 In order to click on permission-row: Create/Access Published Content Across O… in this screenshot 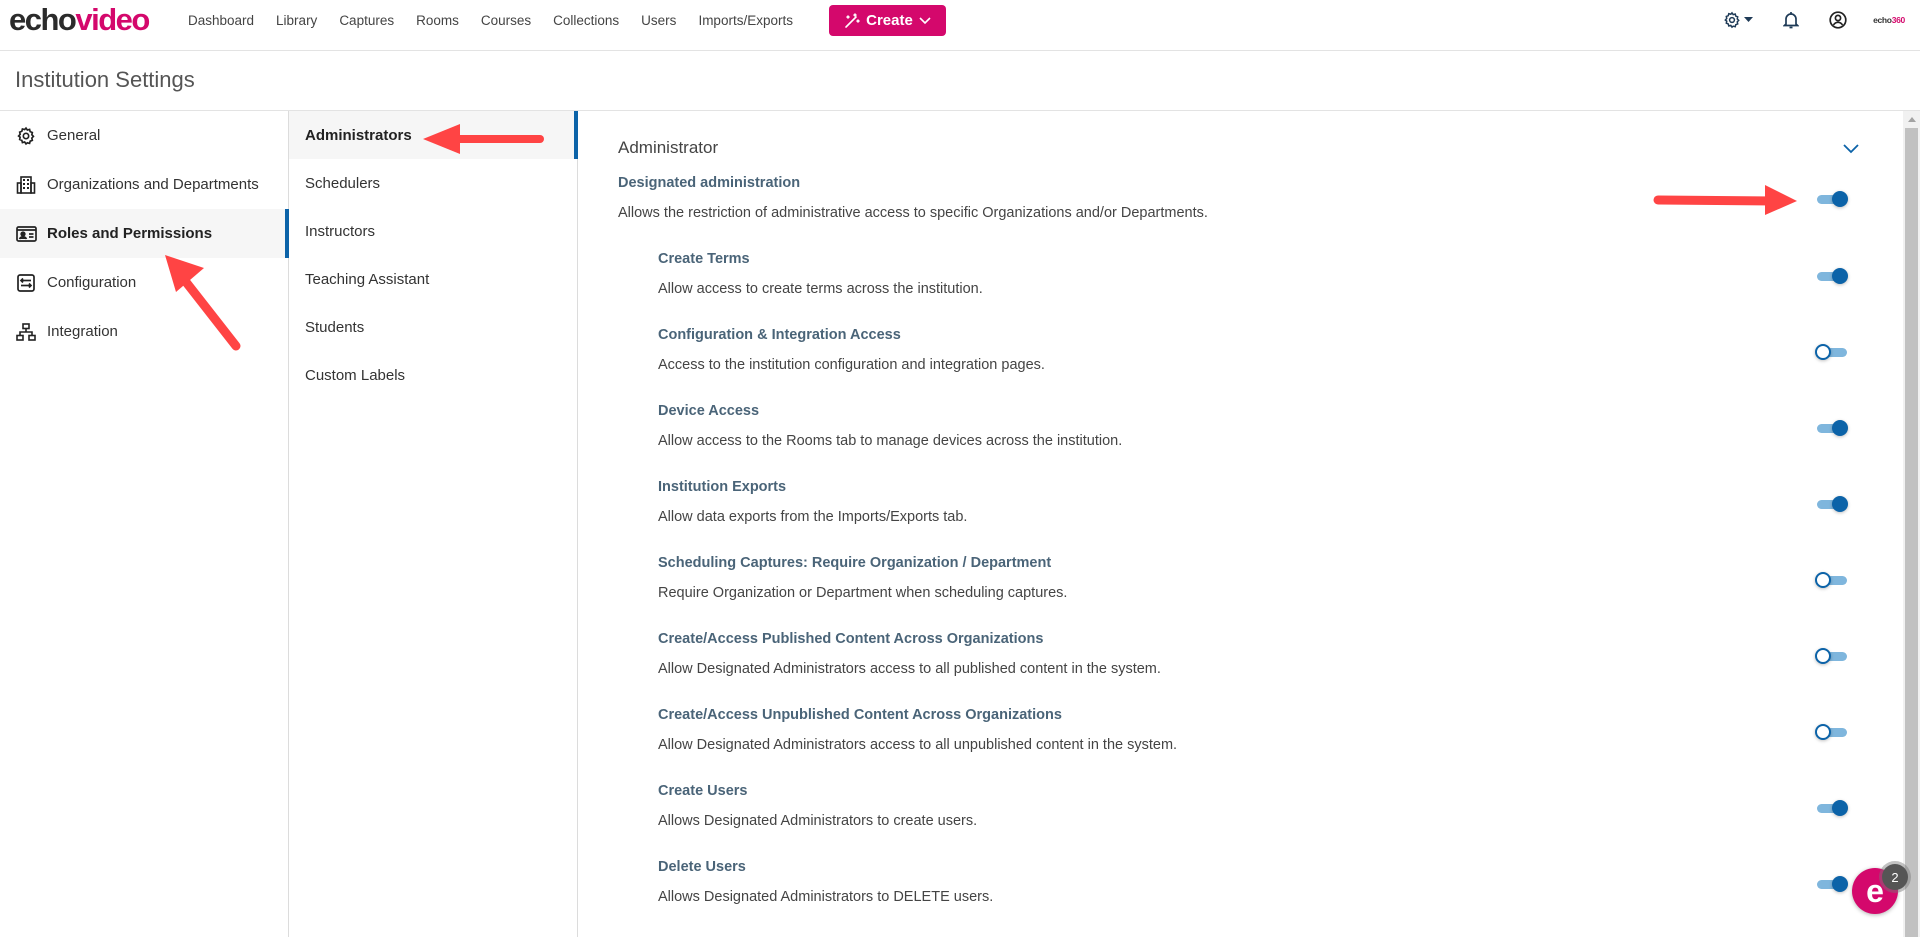, I will do `click(909, 654)`.